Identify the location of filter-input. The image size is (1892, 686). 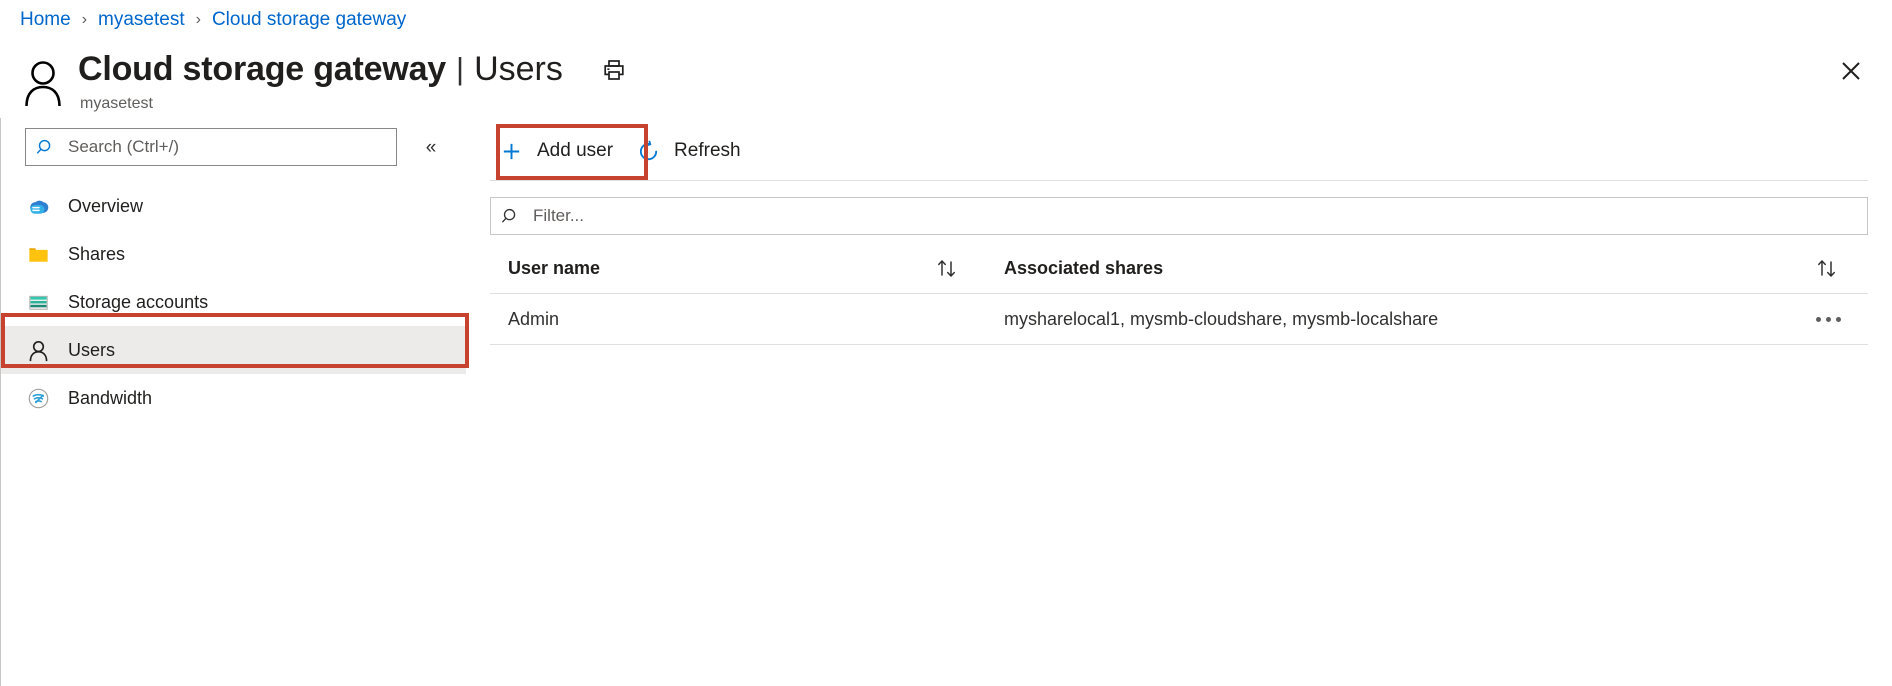
(1194, 216).